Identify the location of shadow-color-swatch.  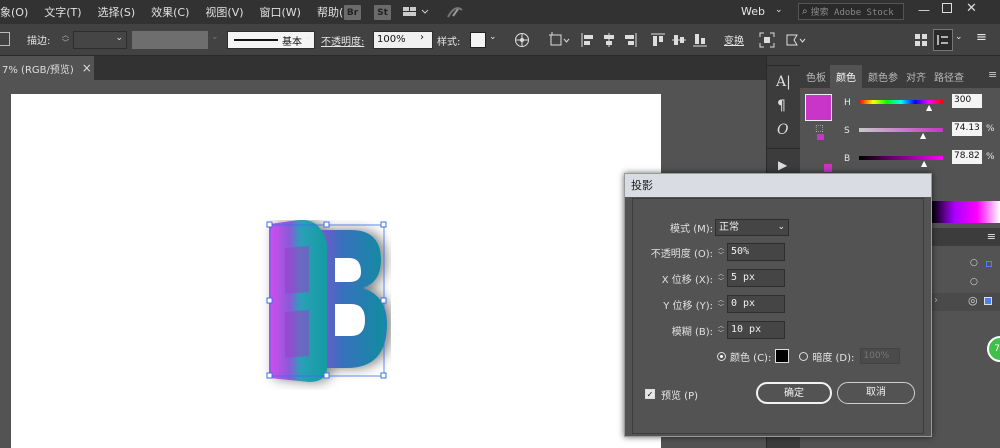
(782, 356).